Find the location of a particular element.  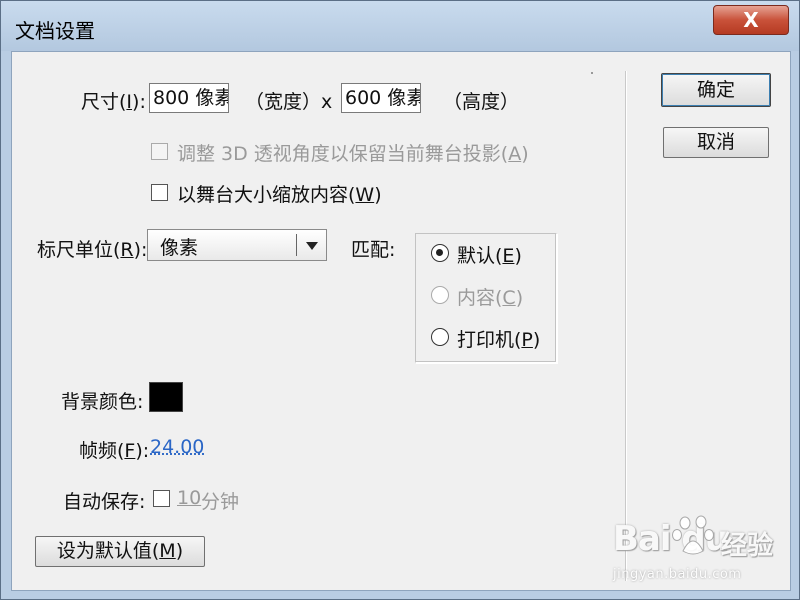

adjust-3d-label-suffix: ) is located at coordinates (525, 154).